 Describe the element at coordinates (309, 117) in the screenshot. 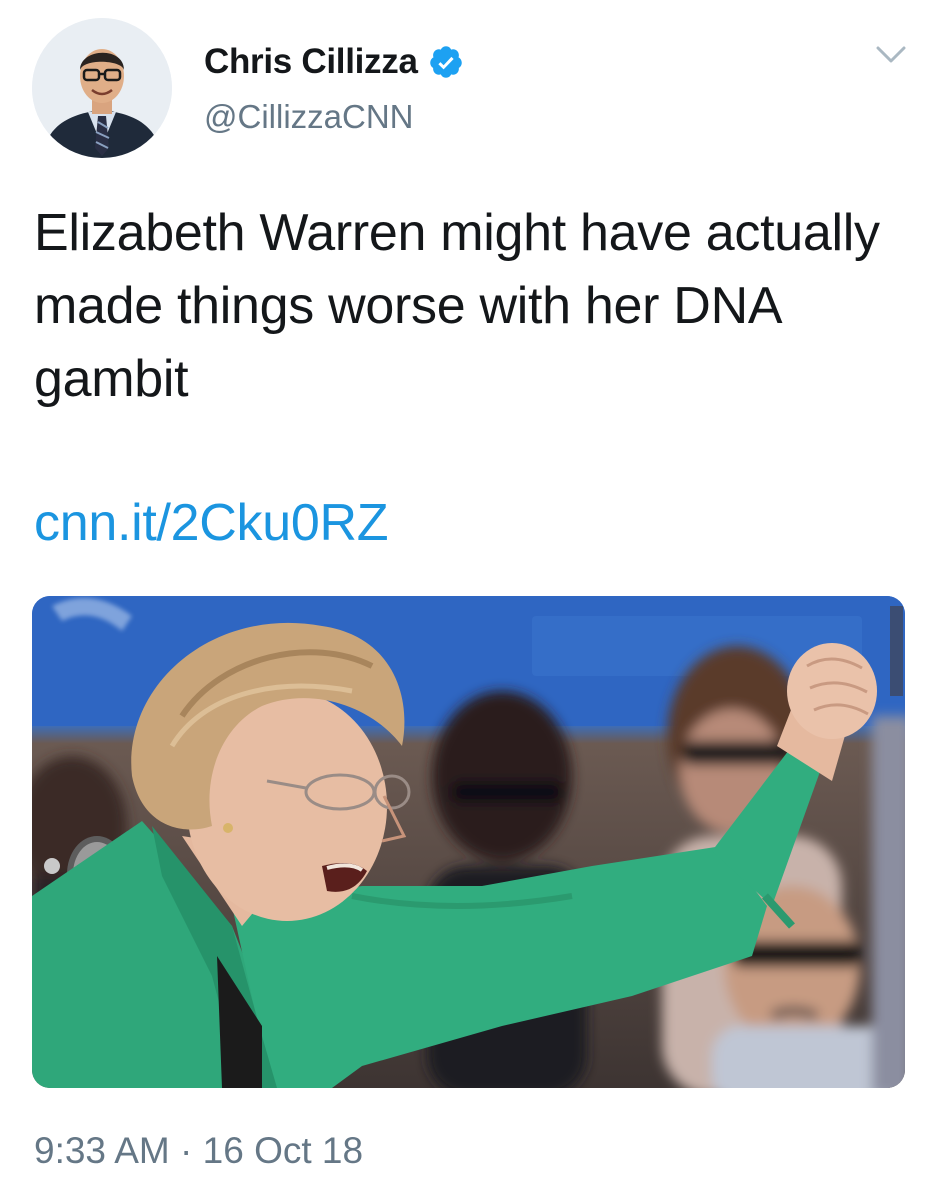

I see `author-handle: @CillizzaCNN` at that location.